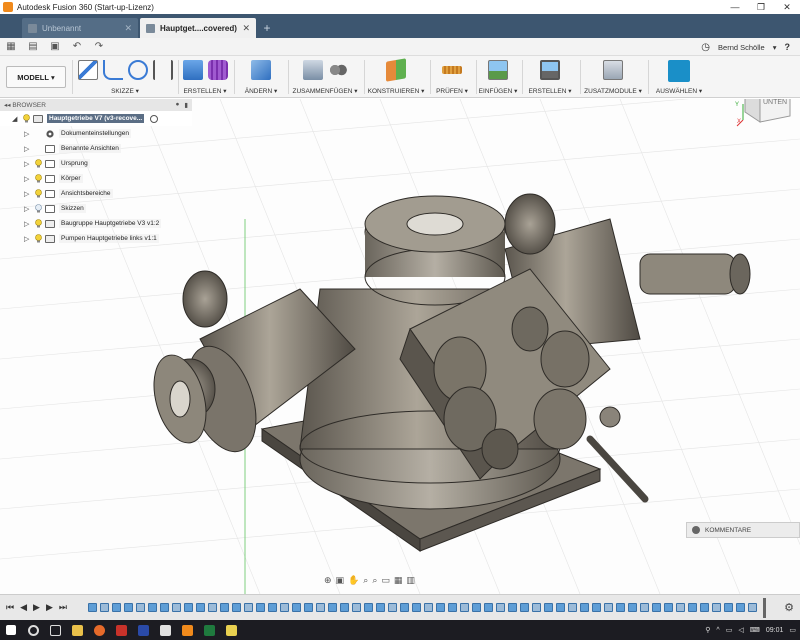 Image resolution: width=800 pixels, height=640 pixels. Describe the element at coordinates (396, 77) in the screenshot. I see `ribbon-group-konstruieren: KONSTRUIEREN ▾` at that location.